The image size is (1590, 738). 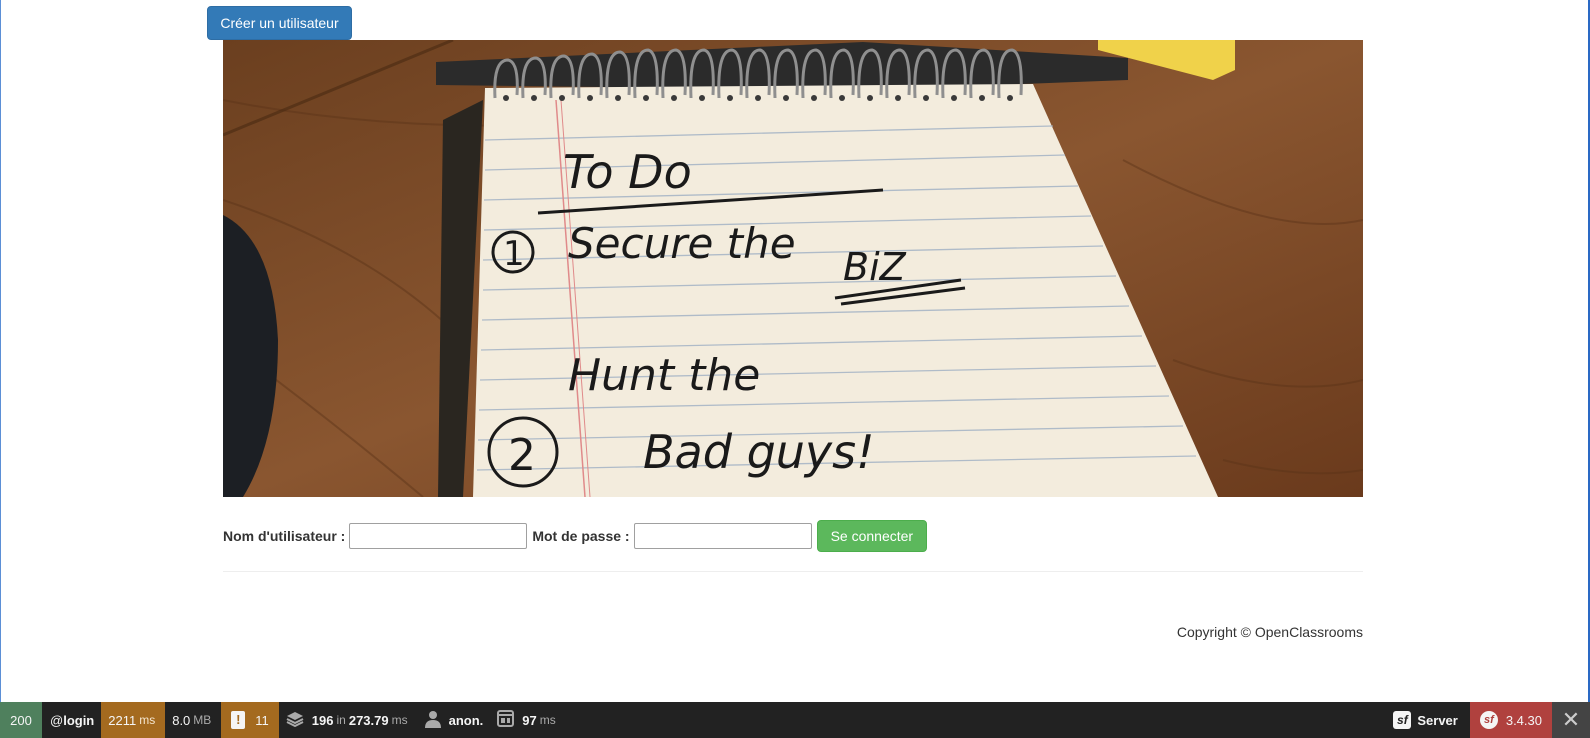 I want to click on user-name: anon., so click(x=466, y=720).